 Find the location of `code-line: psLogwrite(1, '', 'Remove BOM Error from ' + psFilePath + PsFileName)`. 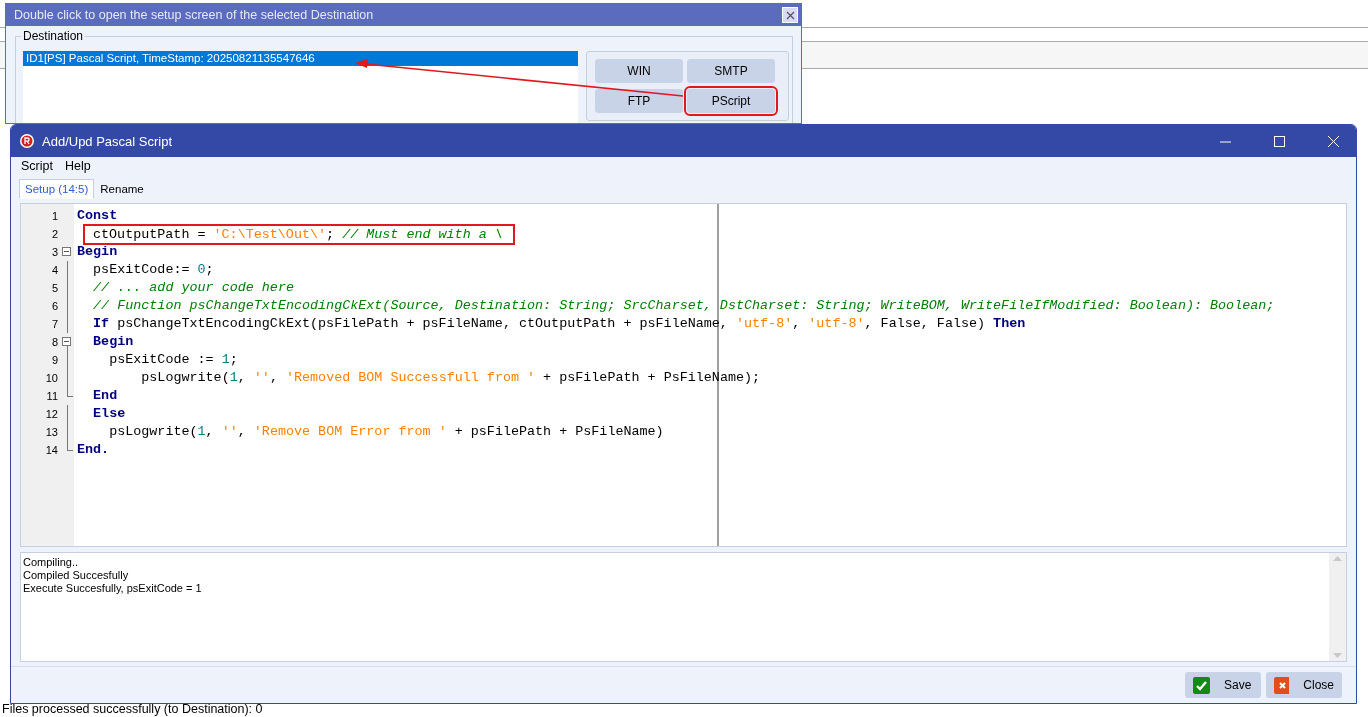

code-line: psLogwrite(1, '', 'Remove BOM Error from ' + psFilePath + PsFileName) is located at coordinates (386, 432).